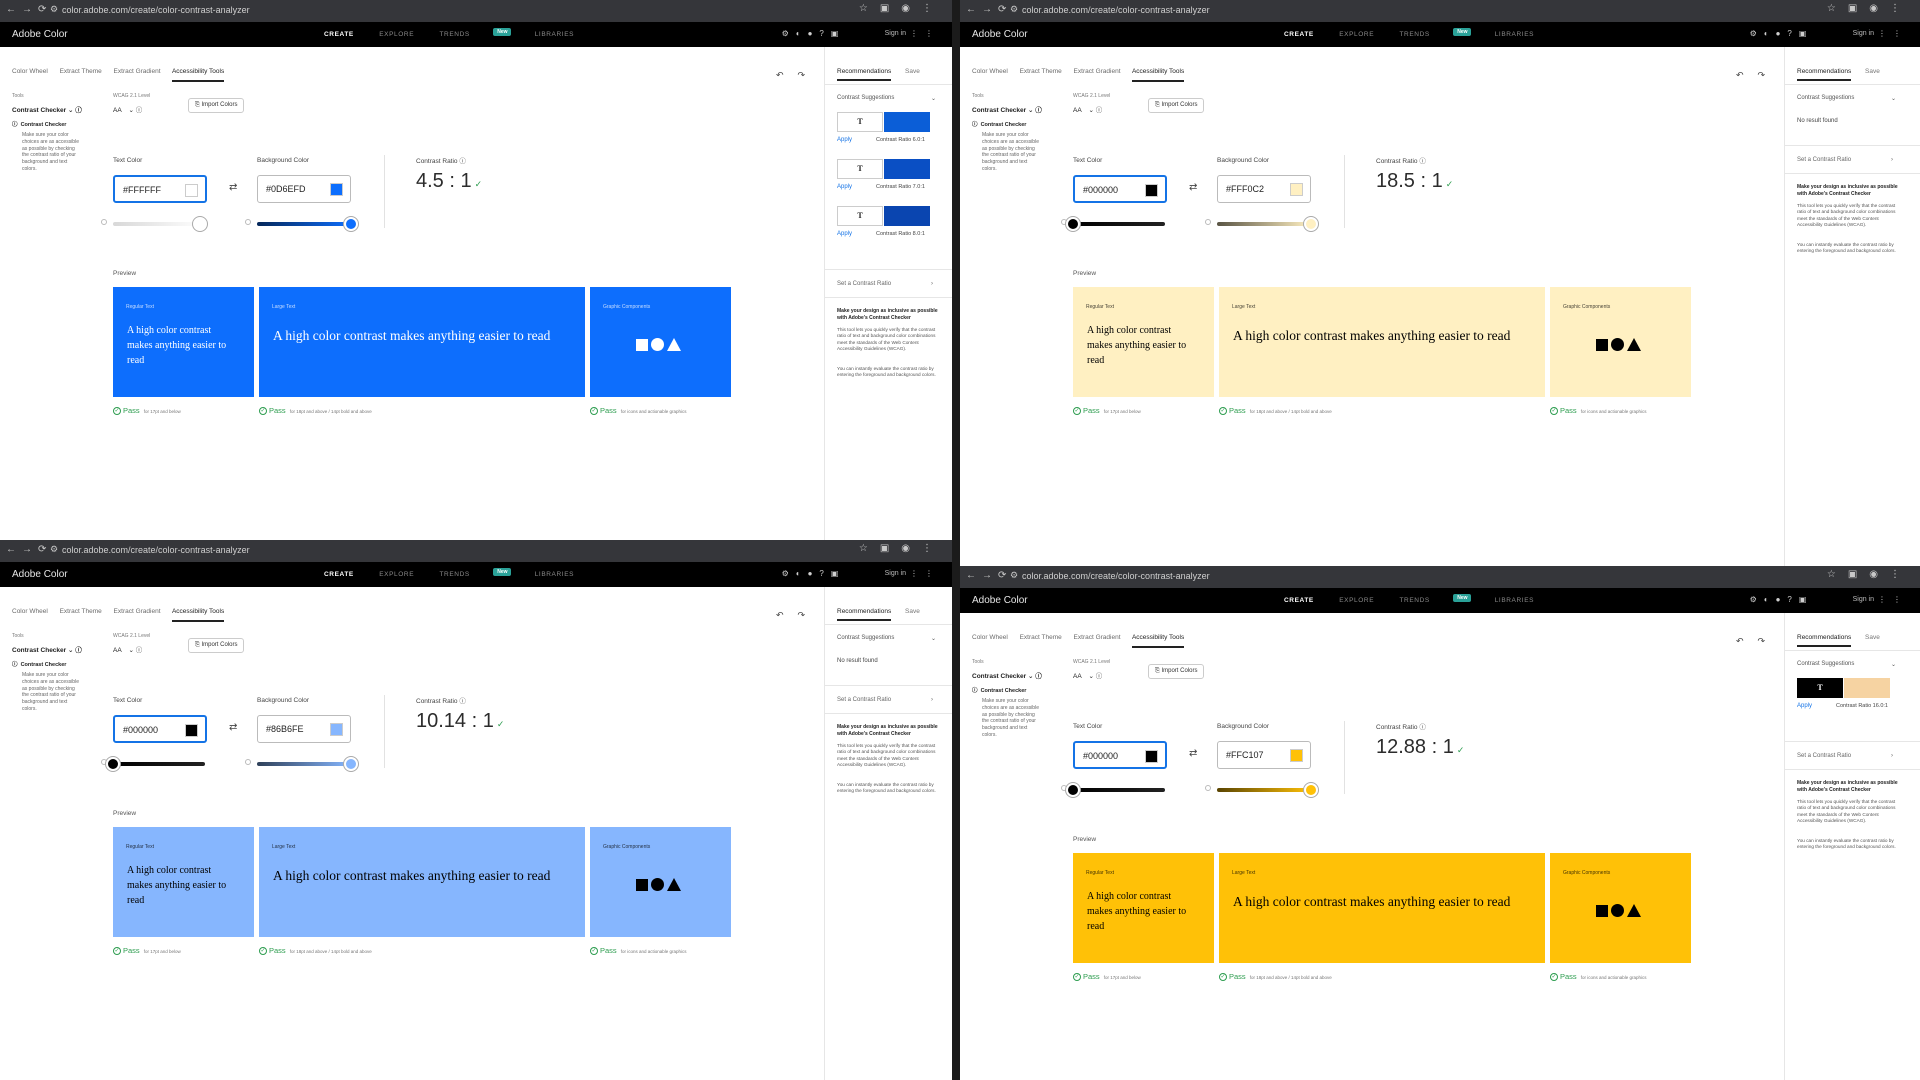 The width and height of the screenshot is (1920, 1080). What do you see at coordinates (160, 729) in the screenshot?
I see `text-color-input: #000000` at bounding box center [160, 729].